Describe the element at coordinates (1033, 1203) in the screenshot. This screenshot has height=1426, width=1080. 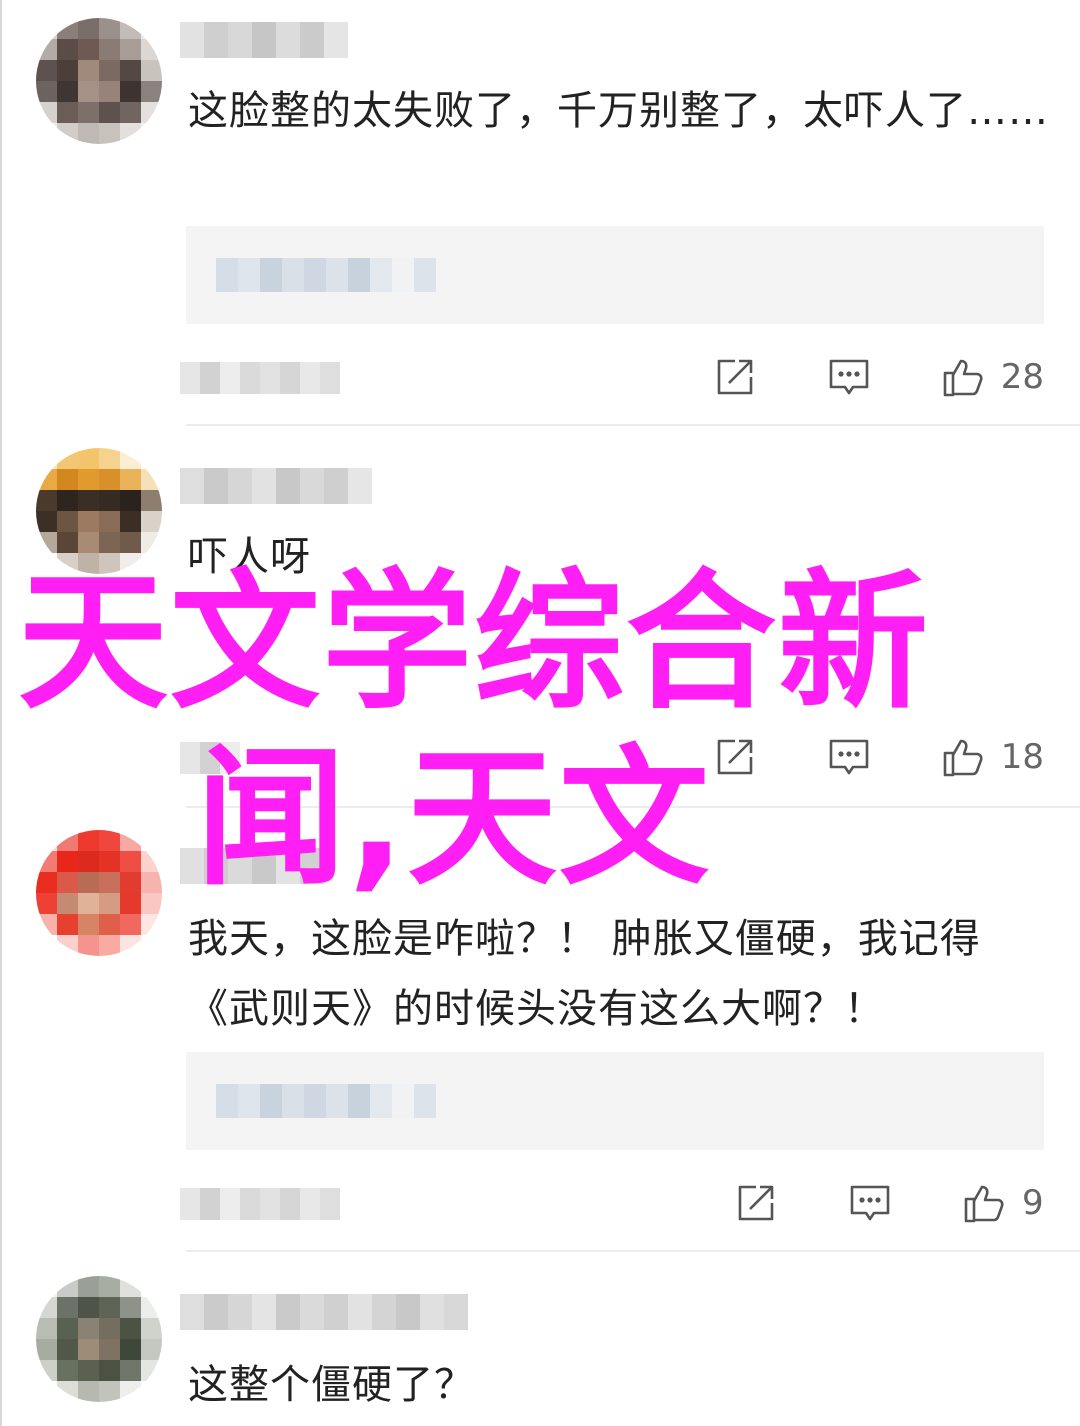
I see `like-count: 9` at that location.